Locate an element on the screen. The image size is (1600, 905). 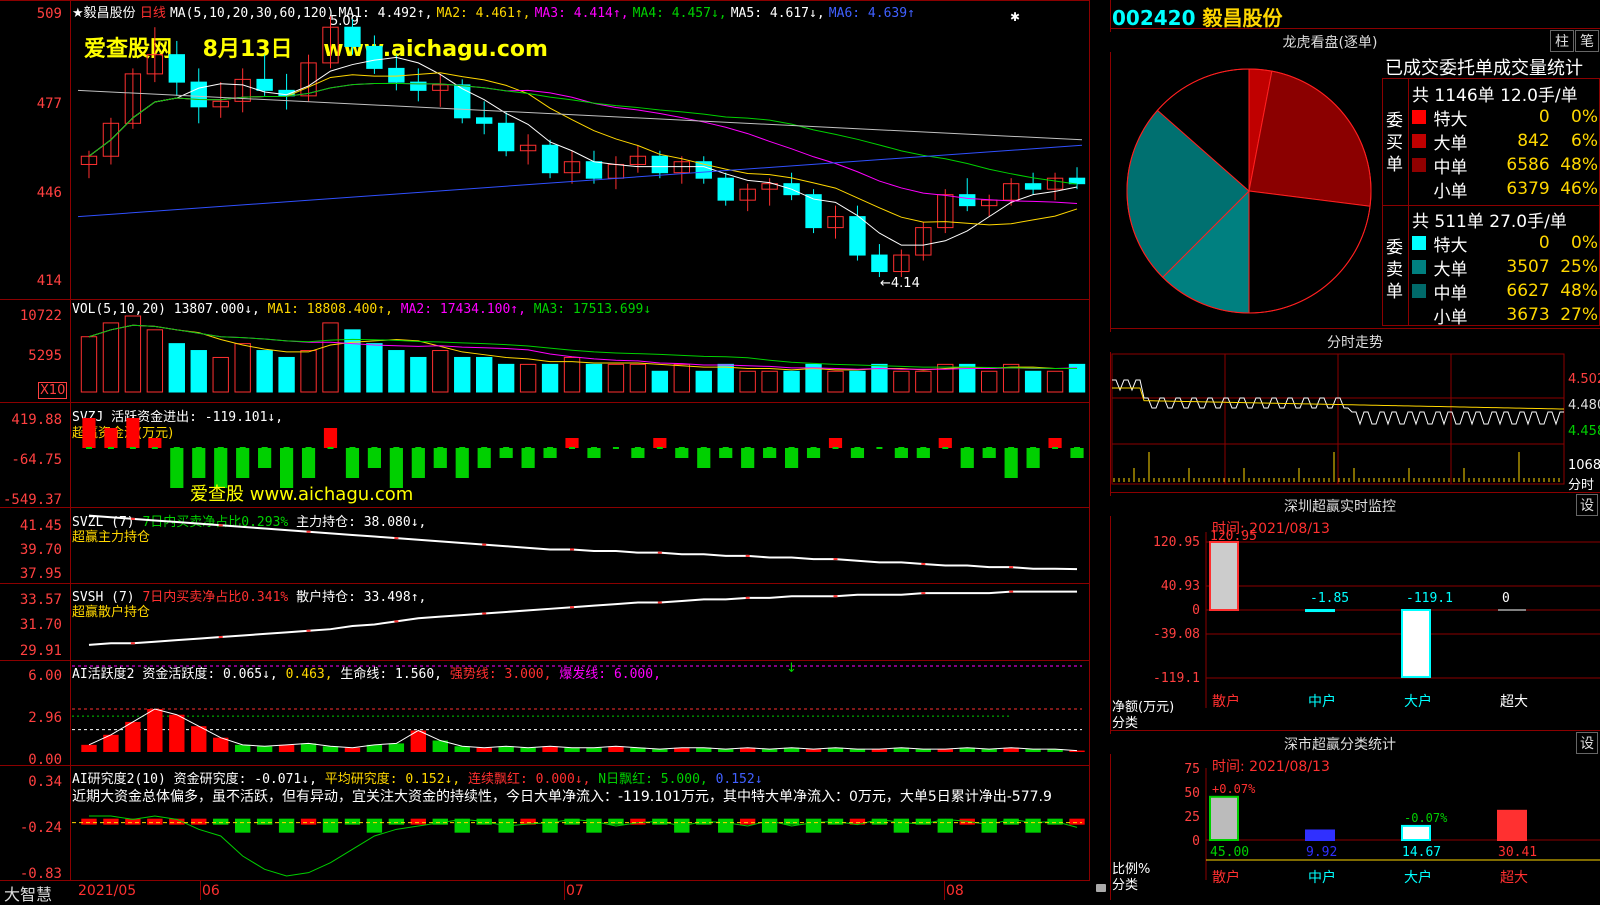
buy-row-name: 大单 is located at coordinates (1450, 143).